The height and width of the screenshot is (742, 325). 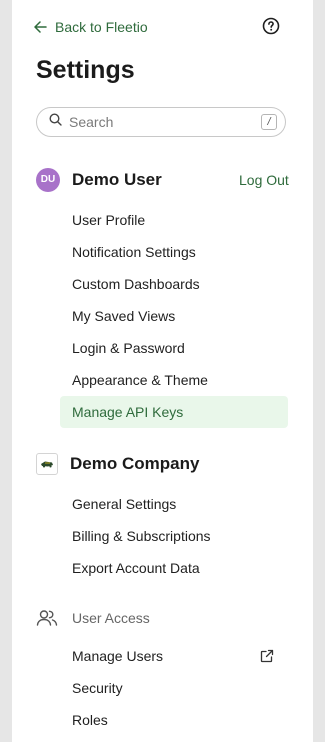 I want to click on nav-item-manage-api-keys: Manage API Keys, so click(x=174, y=412).